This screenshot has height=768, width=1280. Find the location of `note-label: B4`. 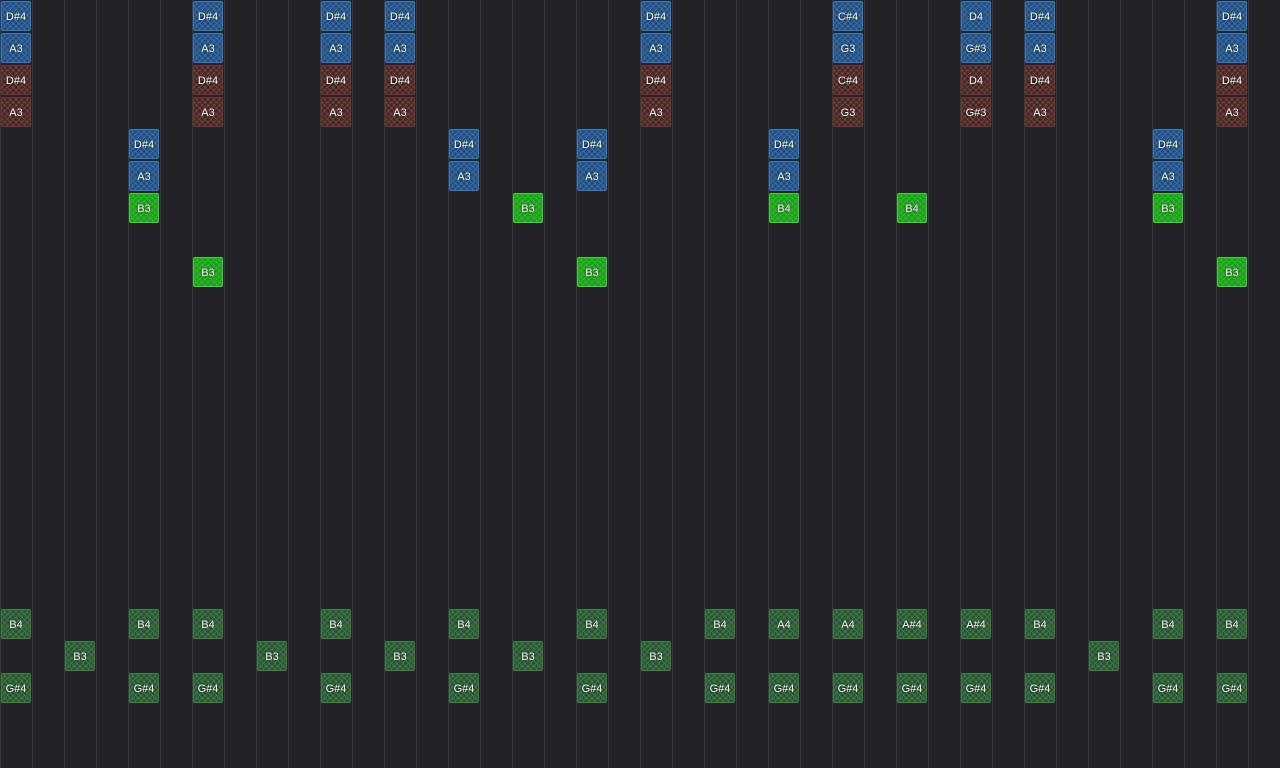

note-label: B4 is located at coordinates (720, 625).